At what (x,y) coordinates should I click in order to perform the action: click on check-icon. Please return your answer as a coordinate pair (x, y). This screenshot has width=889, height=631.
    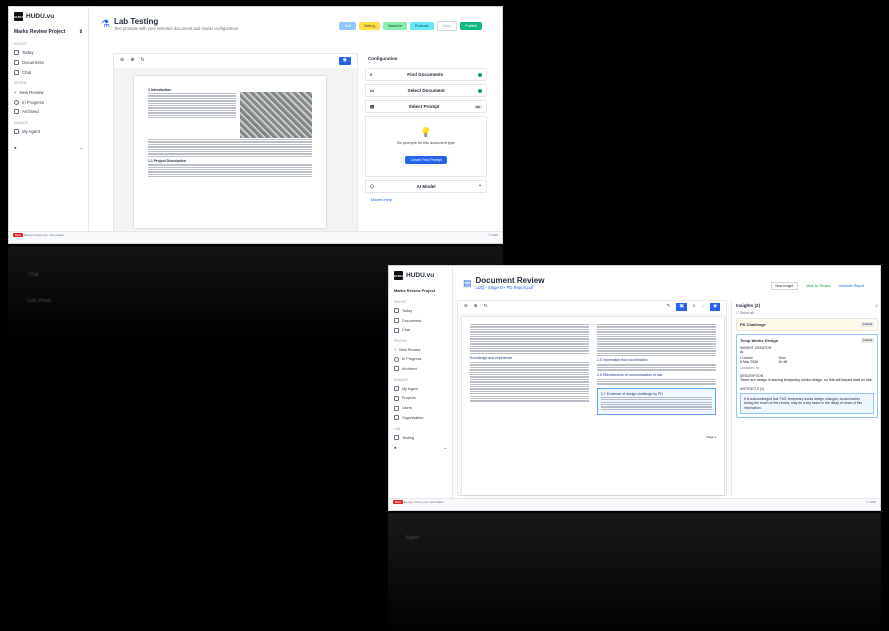
    Looking at the image, I should click on (479, 74).